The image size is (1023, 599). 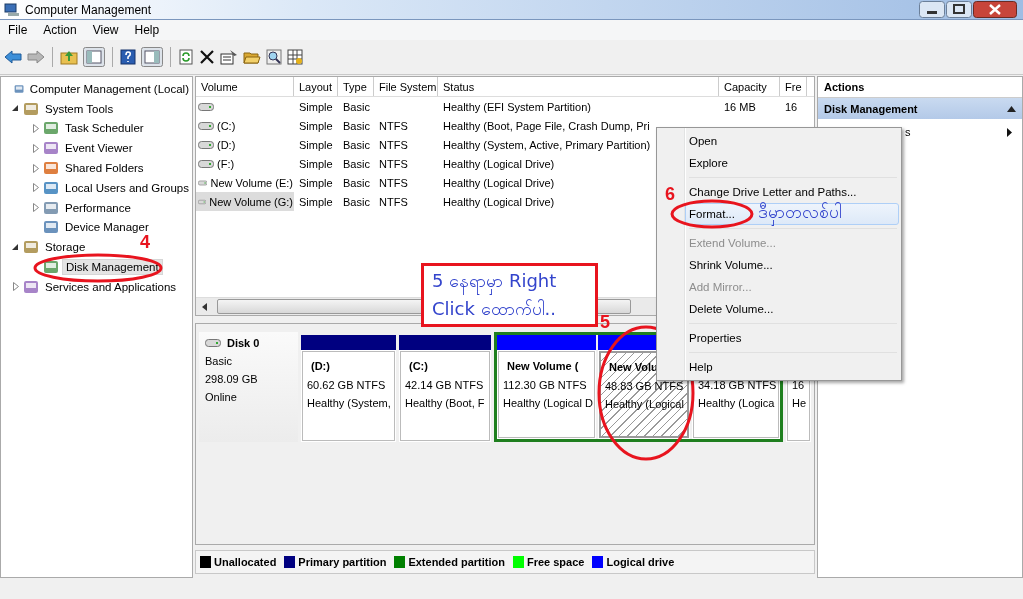 I want to click on note-text: ဒီမှာတလစ်ပါ, so click(x=800, y=213).